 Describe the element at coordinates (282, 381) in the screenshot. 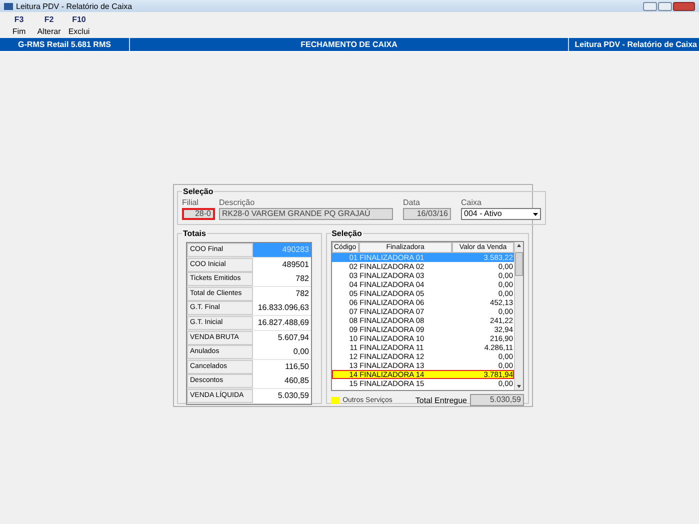

I see `table-cell: 460,85` at that location.